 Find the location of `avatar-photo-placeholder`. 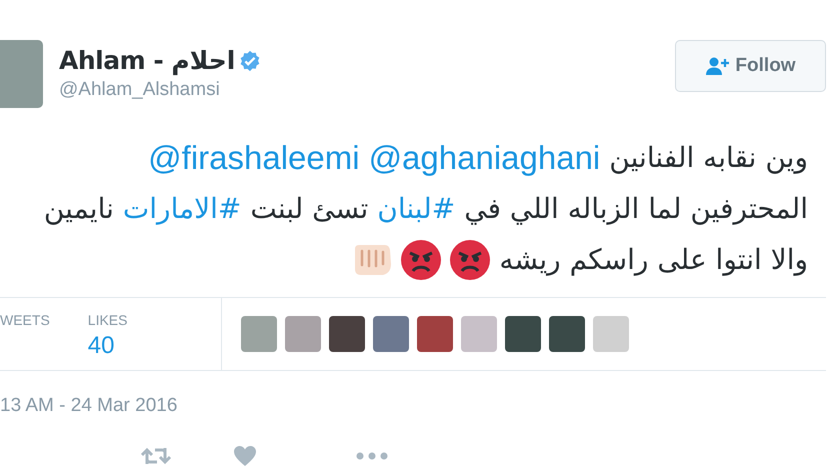

avatar-photo-placeholder is located at coordinates (21, 74).